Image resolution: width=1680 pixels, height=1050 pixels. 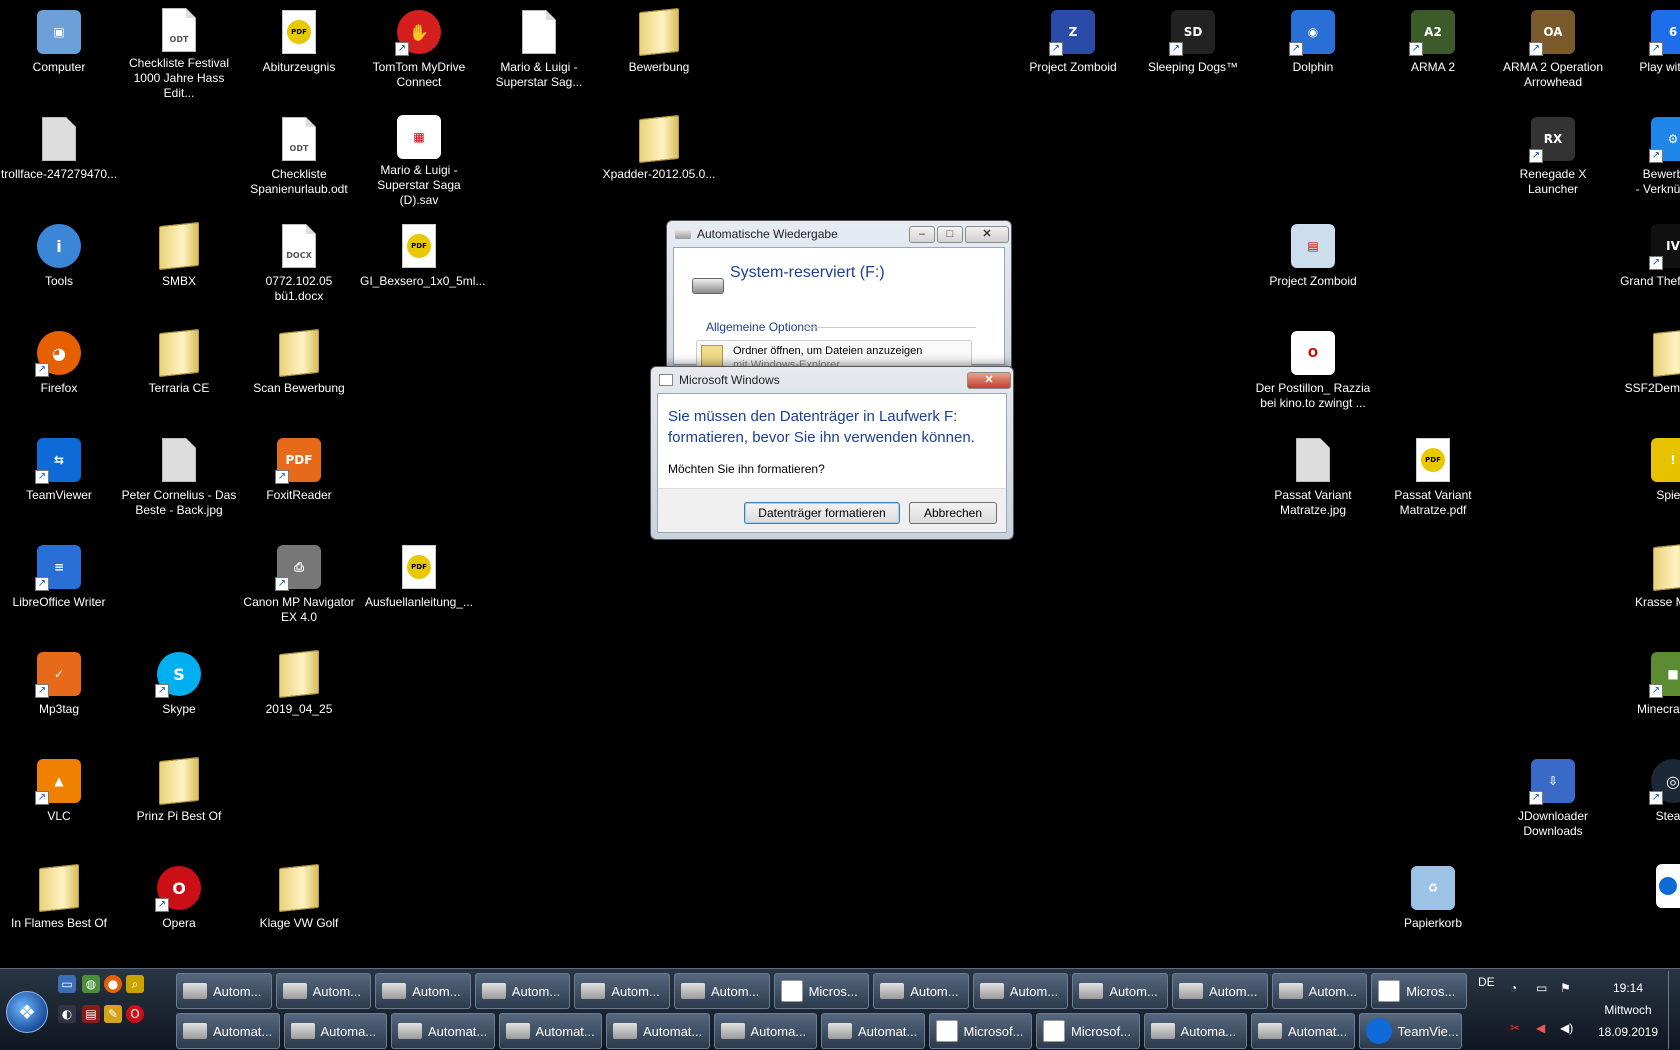 What do you see at coordinates (1433, 478) in the screenshot?
I see `desktop-icon: PDF Passat Variant Matratze.pdf` at bounding box center [1433, 478].